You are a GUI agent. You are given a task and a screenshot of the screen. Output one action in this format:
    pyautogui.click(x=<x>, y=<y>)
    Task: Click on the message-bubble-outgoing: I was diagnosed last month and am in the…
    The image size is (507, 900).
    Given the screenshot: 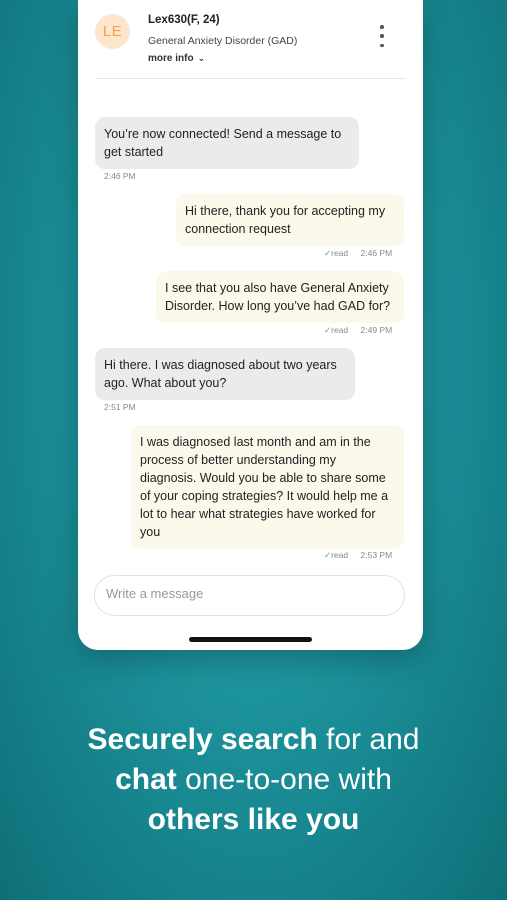 What is the action you would take?
    pyautogui.click(x=267, y=487)
    